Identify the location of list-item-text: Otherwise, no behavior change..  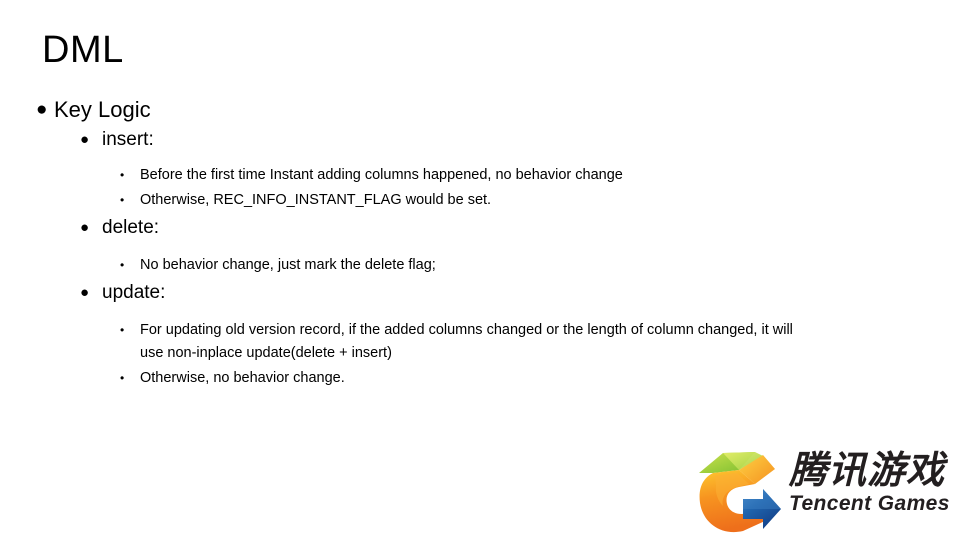
(242, 378).